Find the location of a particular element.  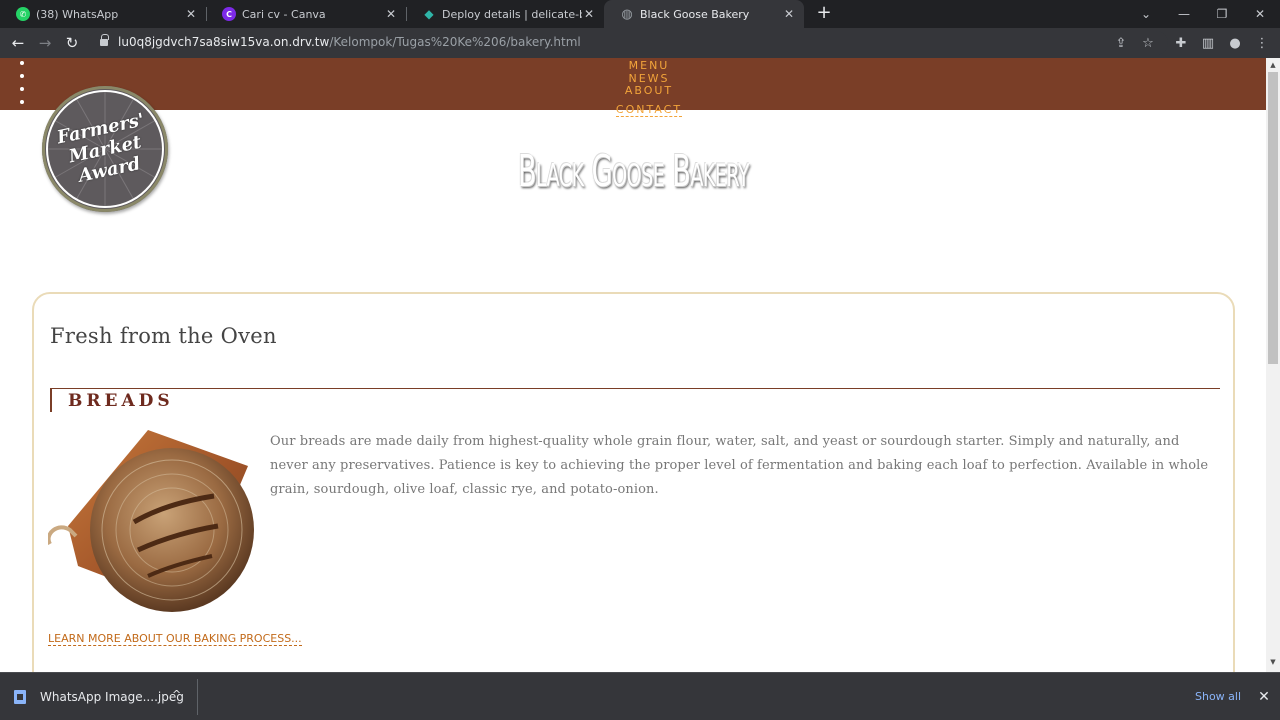

forward-button: → is located at coordinates (45, 43).